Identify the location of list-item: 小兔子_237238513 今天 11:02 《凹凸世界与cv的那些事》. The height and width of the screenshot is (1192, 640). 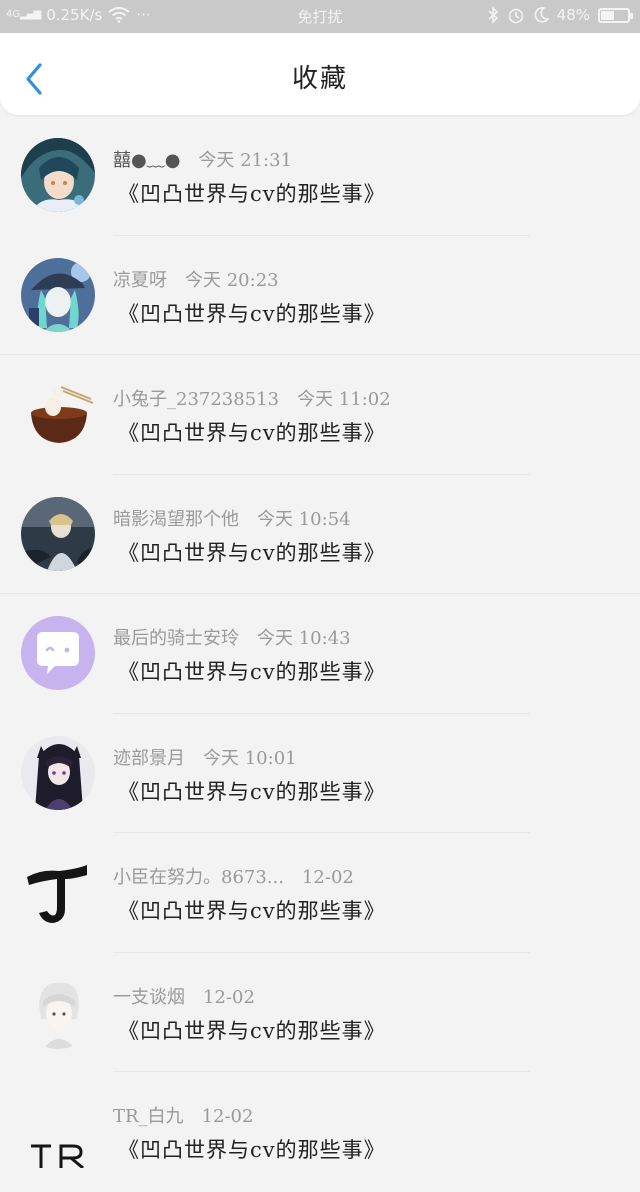
(320, 415).